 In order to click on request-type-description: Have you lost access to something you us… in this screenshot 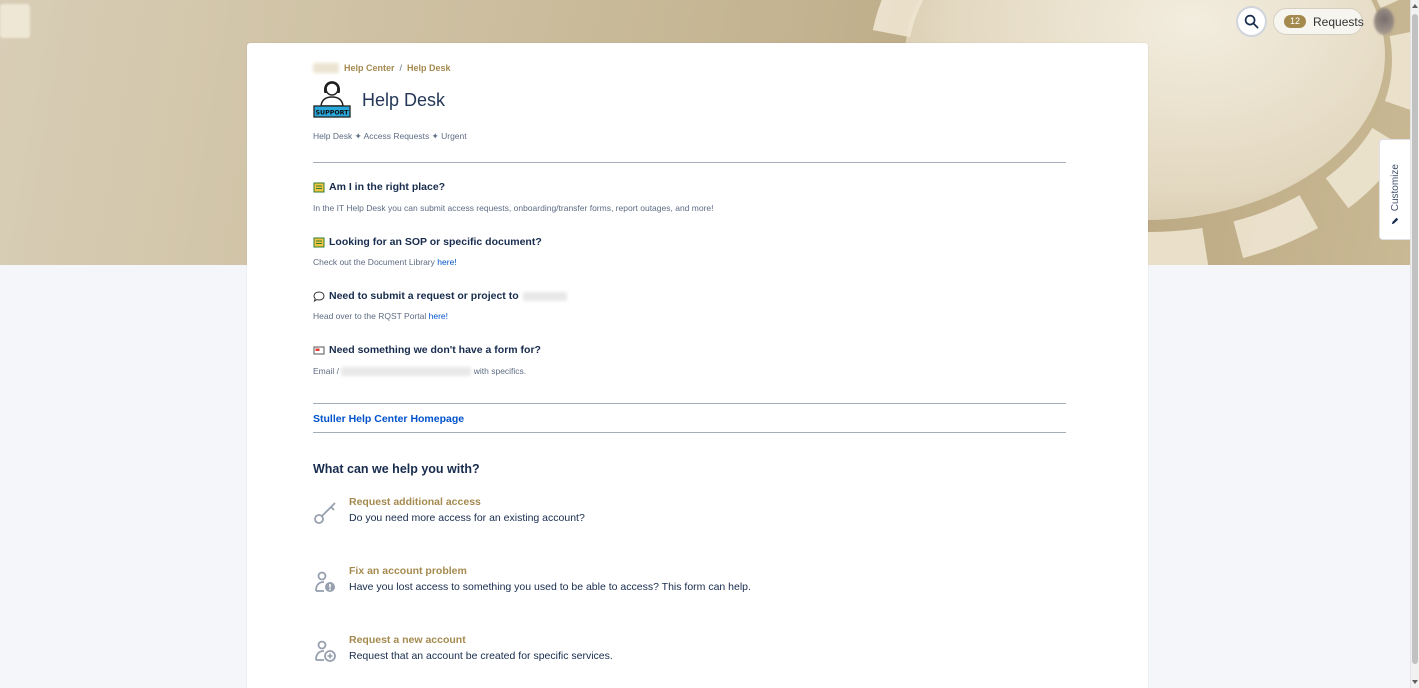, I will do `click(550, 587)`.